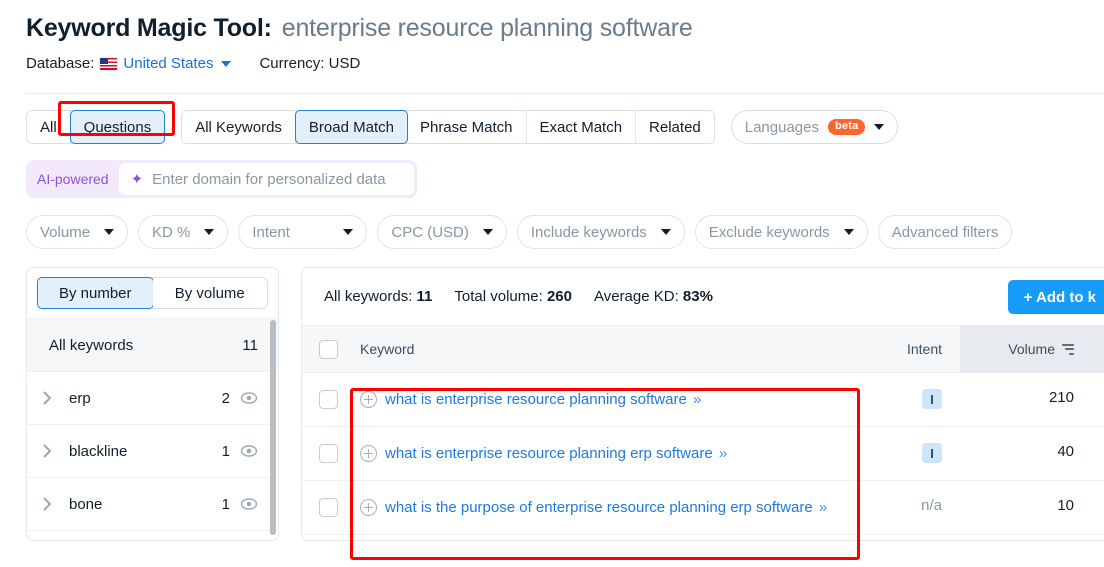  Describe the element at coordinates (781, 232) in the screenshot. I see `filter-exclude-keywords: Exclude keywords` at that location.